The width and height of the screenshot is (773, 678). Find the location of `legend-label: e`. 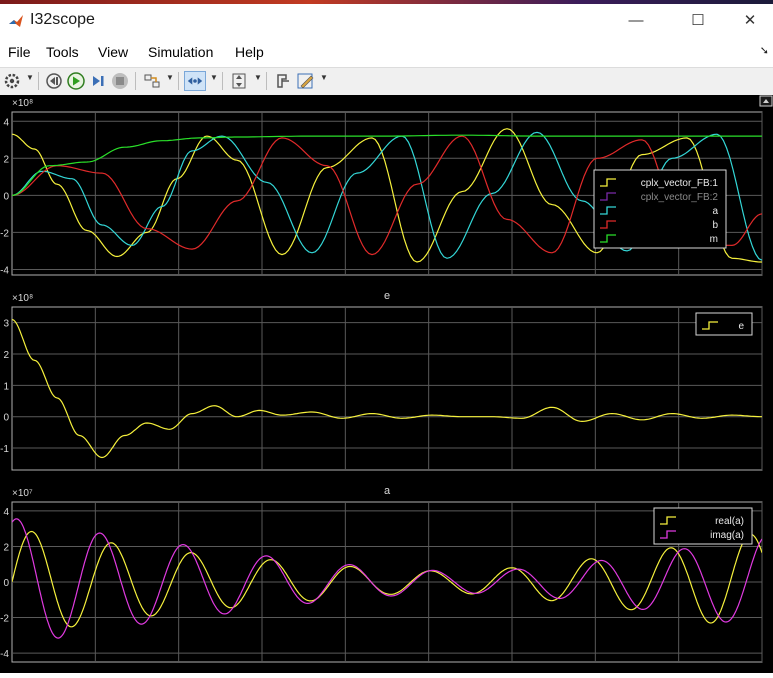

legend-label: e is located at coordinates (741, 326).